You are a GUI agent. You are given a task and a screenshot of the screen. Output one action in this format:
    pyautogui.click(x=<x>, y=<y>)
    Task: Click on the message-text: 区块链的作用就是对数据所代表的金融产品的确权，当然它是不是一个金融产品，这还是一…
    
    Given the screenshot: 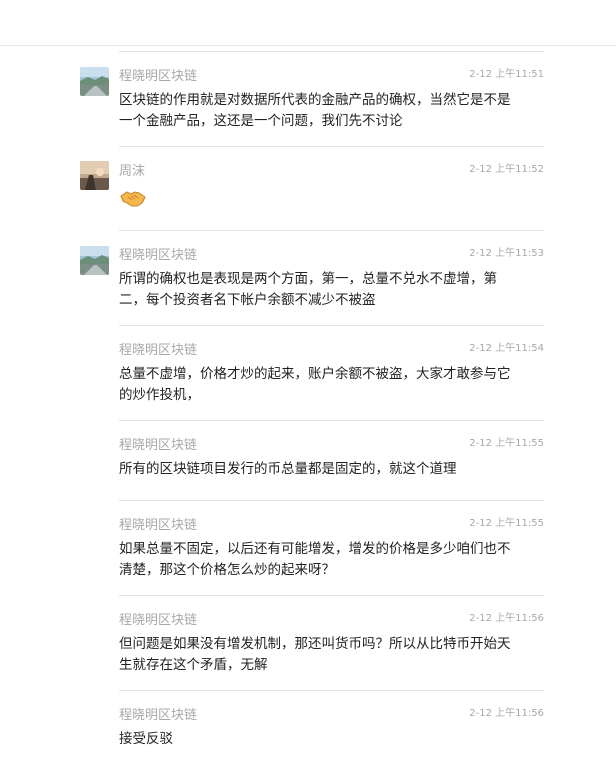 What is the action you would take?
    pyautogui.click(x=315, y=110)
    